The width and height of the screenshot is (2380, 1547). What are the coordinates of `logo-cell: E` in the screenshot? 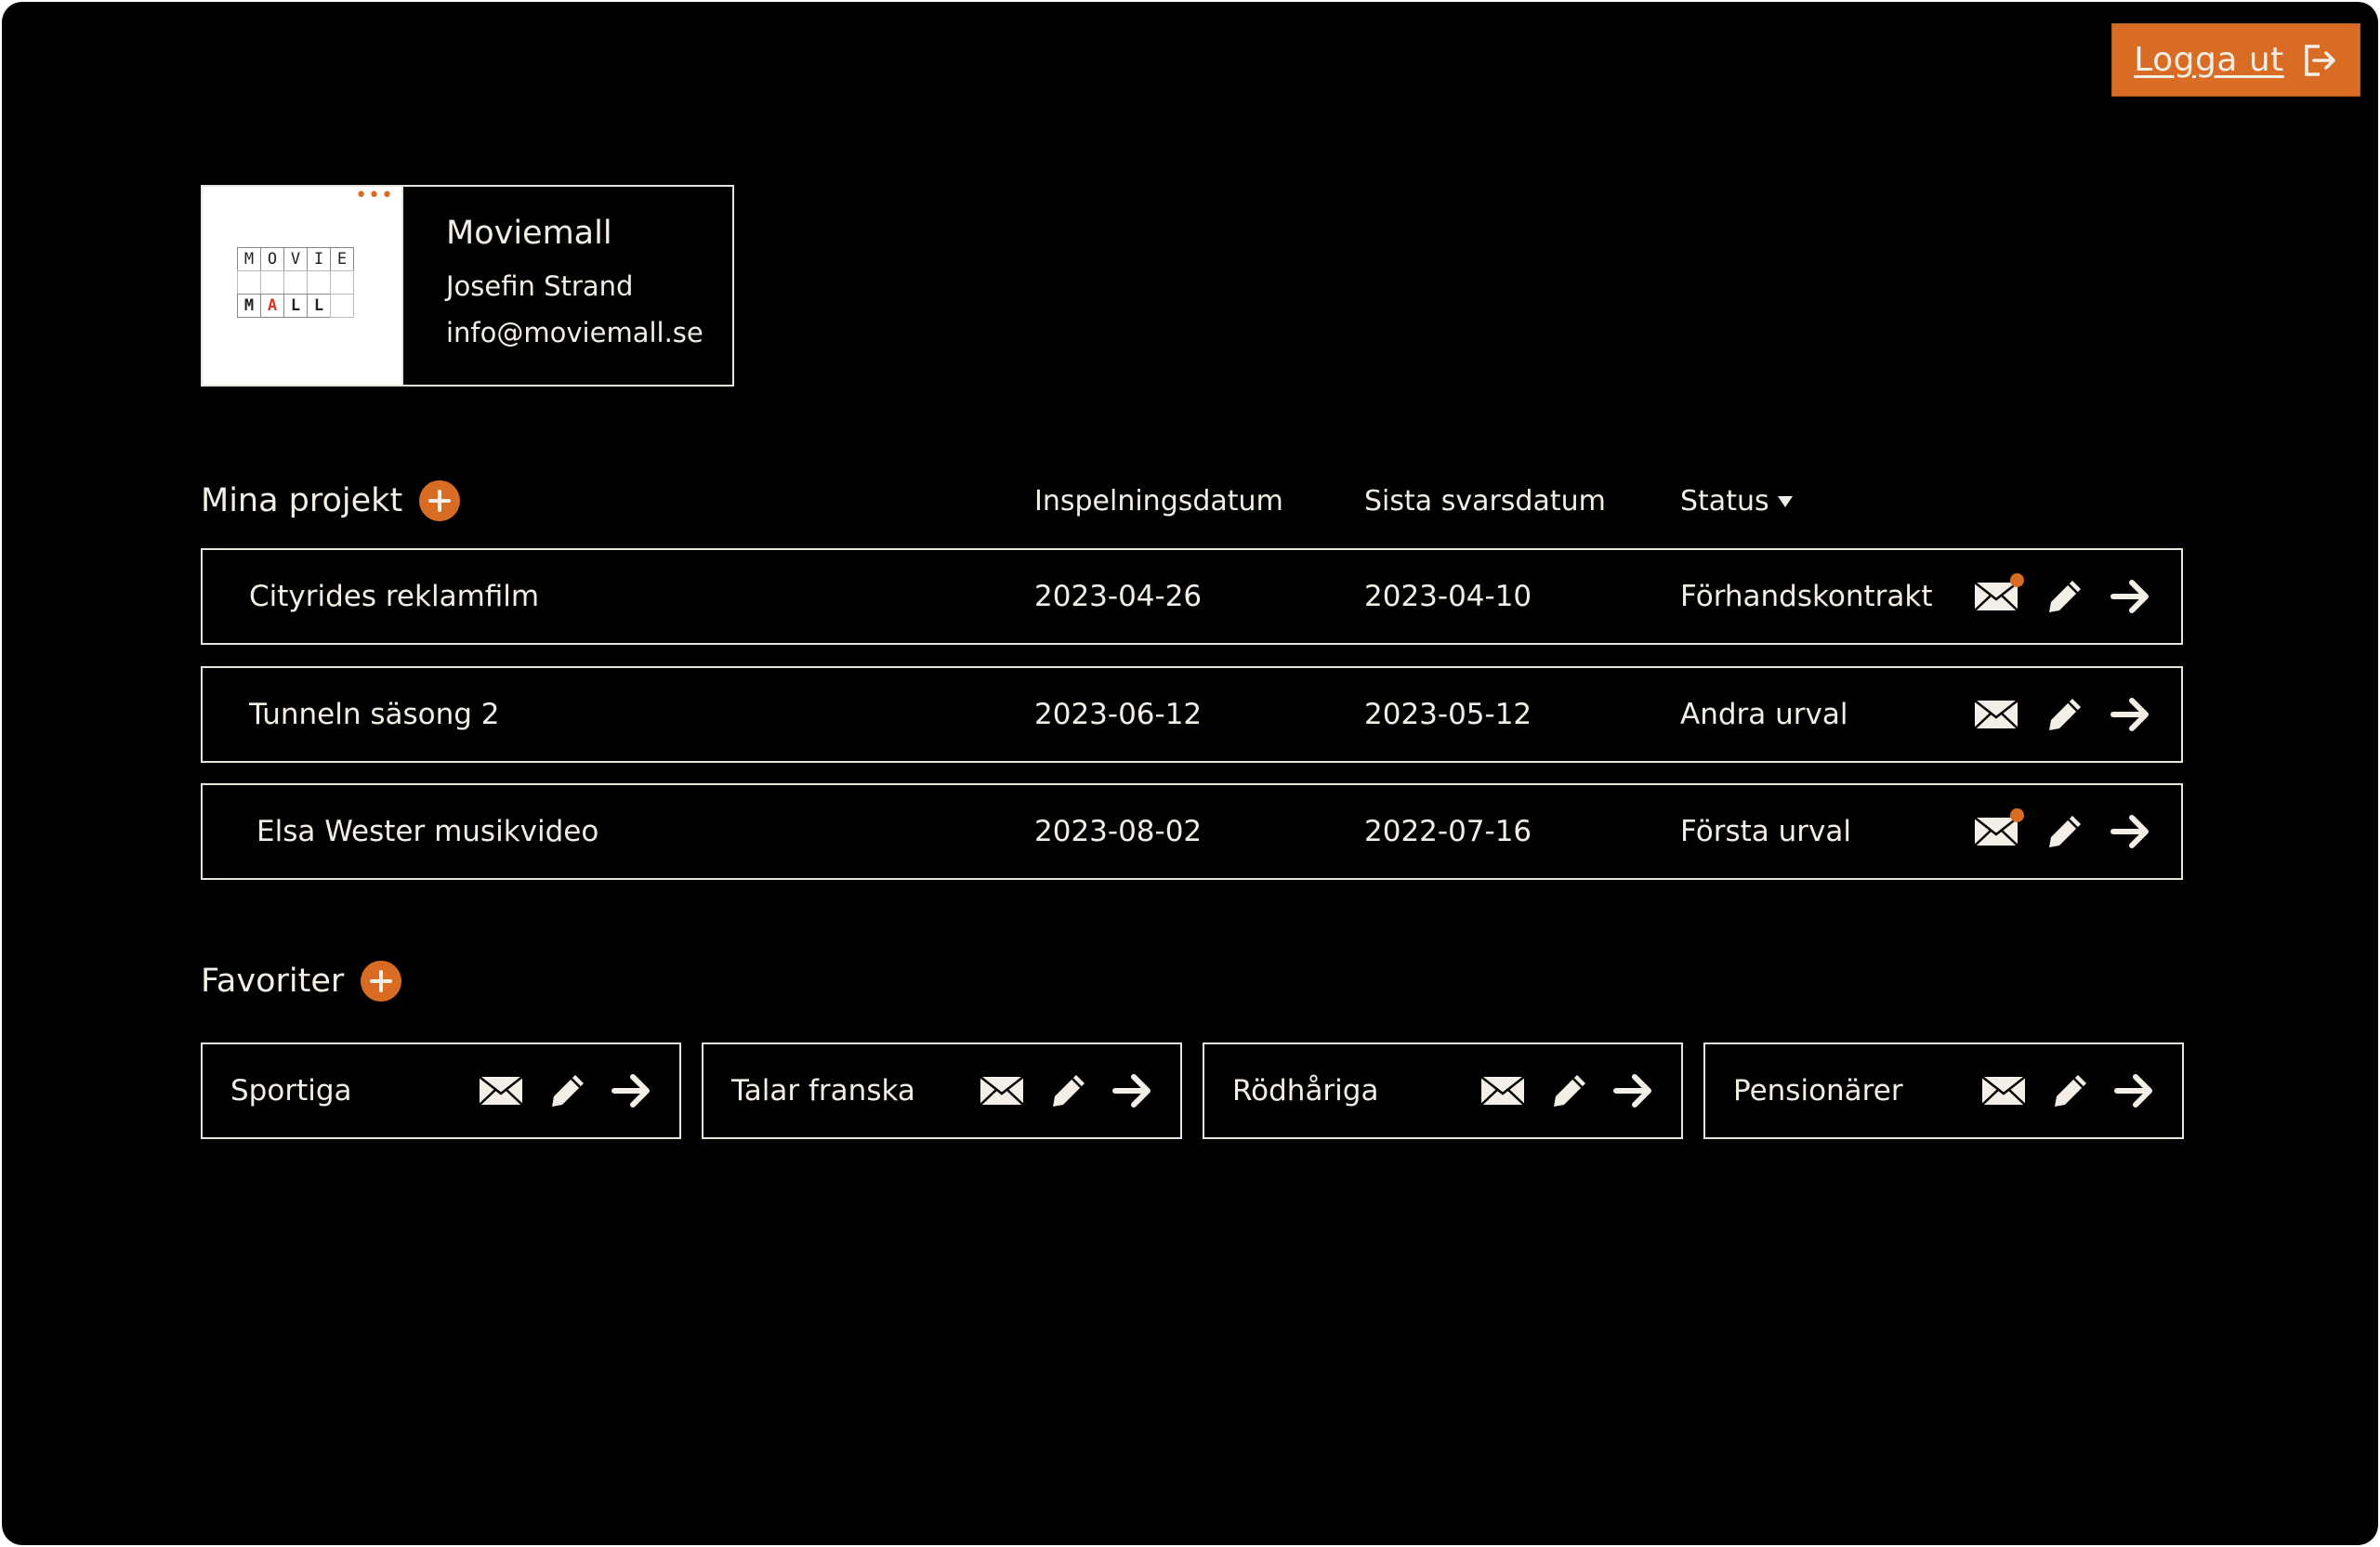 It's located at (342, 259).